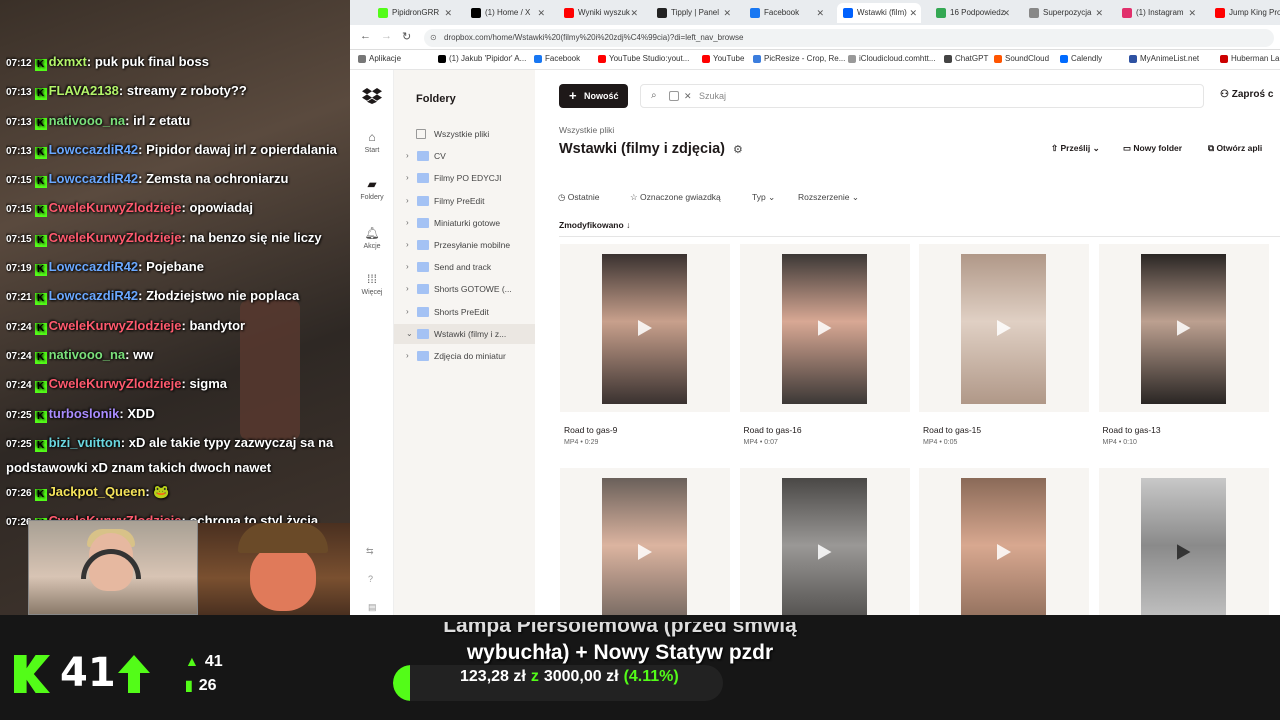 Image resolution: width=1280 pixels, height=720 pixels. Describe the element at coordinates (972, 13) in the screenshot. I see `browser-tab: 16 Podpowiedz ✕` at that location.